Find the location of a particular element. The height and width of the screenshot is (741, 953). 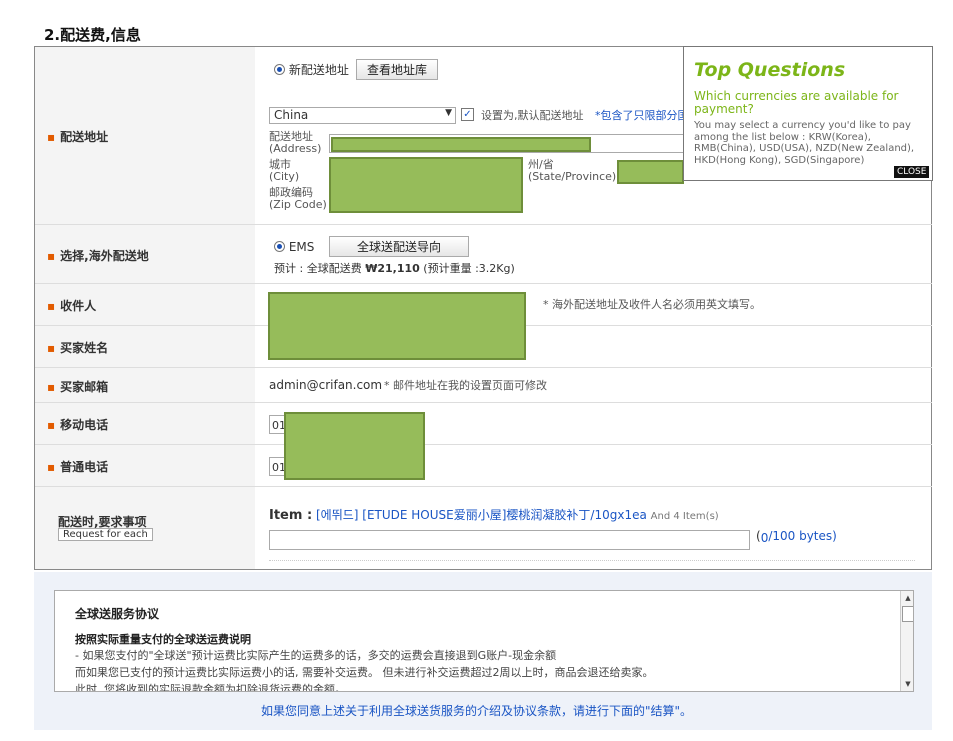

dotted-divider is located at coordinates (592, 560).